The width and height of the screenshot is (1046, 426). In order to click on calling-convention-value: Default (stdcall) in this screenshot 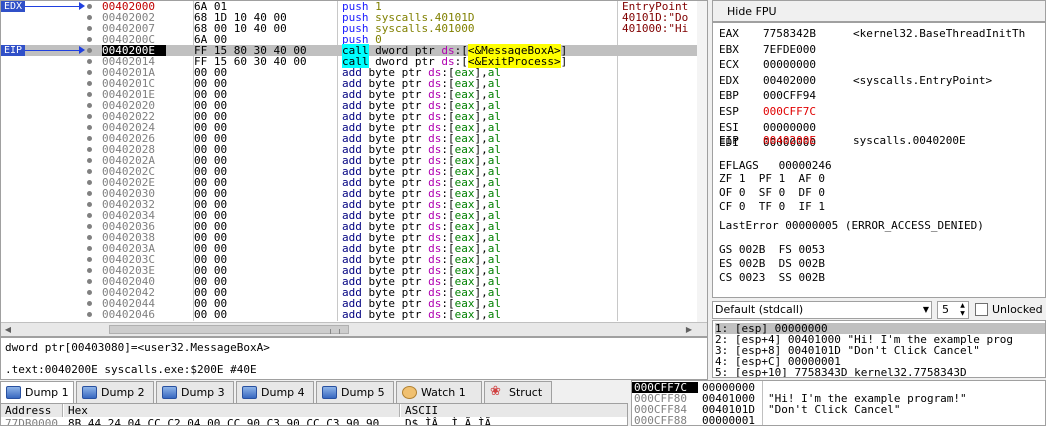, I will do `click(759, 309)`.